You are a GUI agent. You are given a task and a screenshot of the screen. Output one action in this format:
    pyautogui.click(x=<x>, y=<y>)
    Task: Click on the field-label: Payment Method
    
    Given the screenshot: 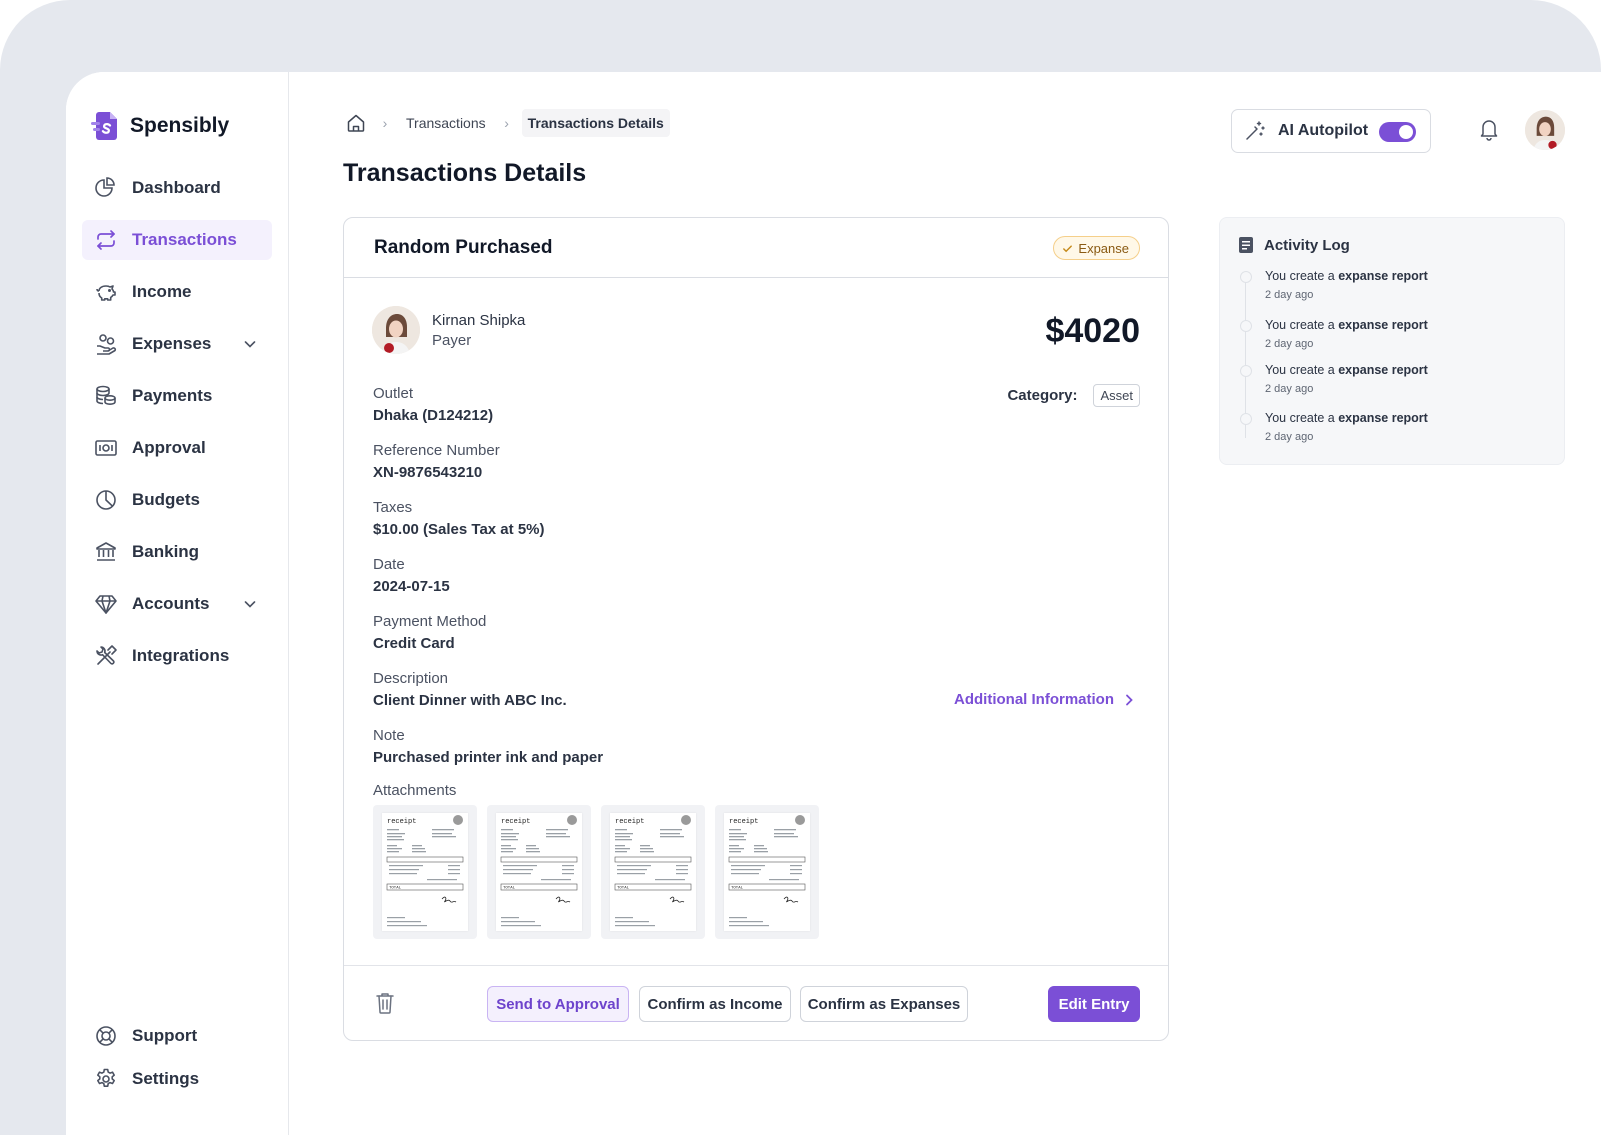 What is the action you would take?
    pyautogui.click(x=430, y=621)
    